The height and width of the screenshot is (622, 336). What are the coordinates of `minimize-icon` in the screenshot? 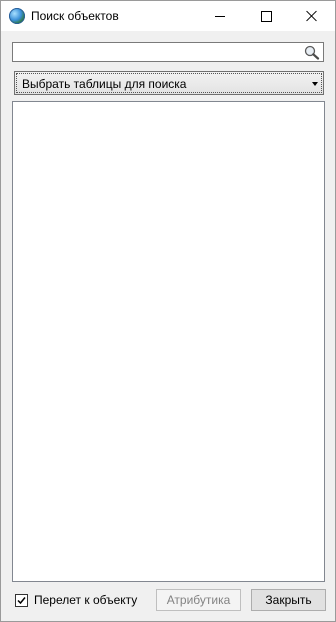 It's located at (220, 16).